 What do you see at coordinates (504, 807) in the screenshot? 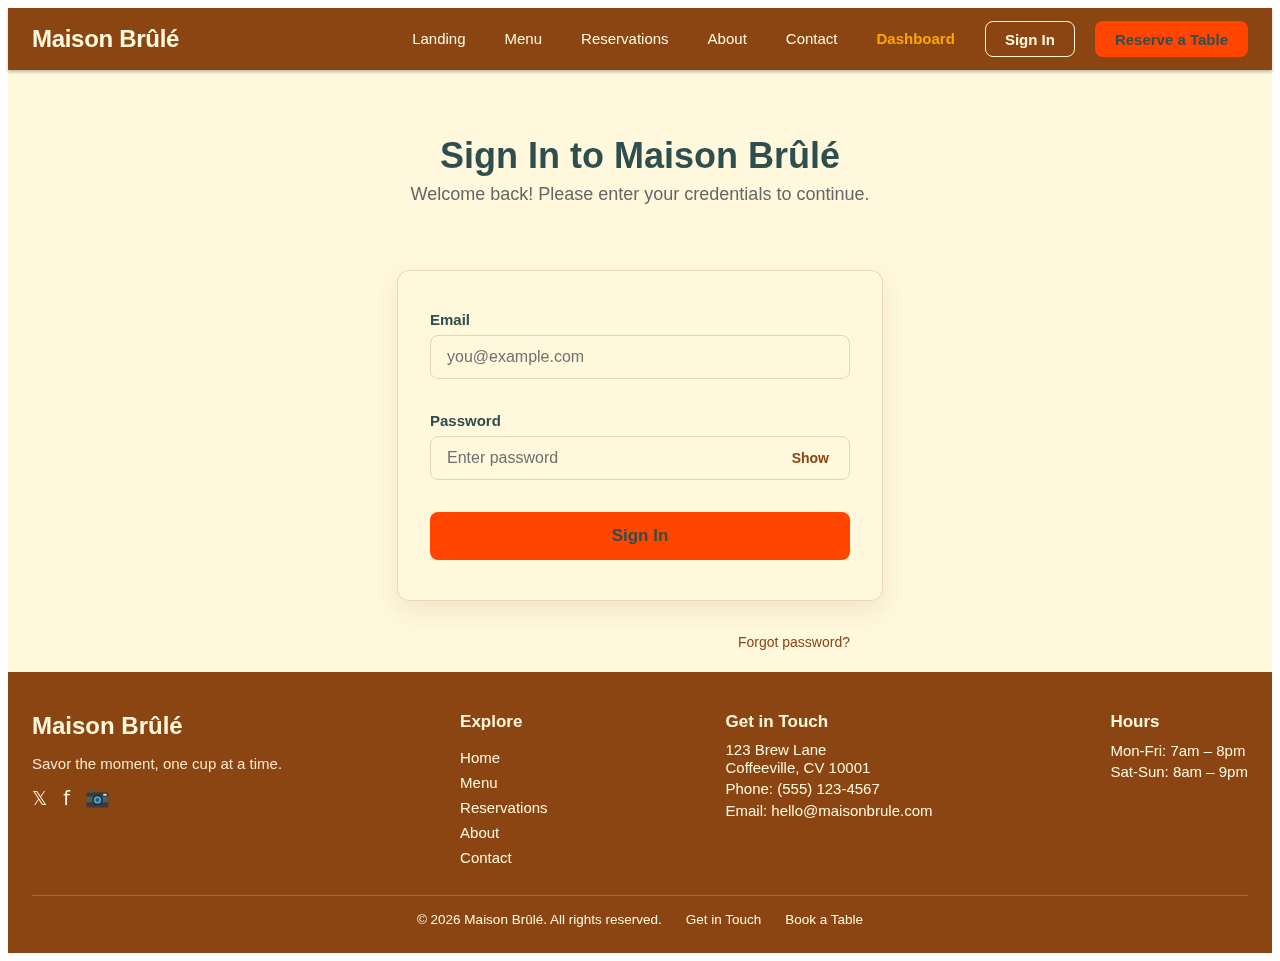
I see `footer-link: Reservations` at bounding box center [504, 807].